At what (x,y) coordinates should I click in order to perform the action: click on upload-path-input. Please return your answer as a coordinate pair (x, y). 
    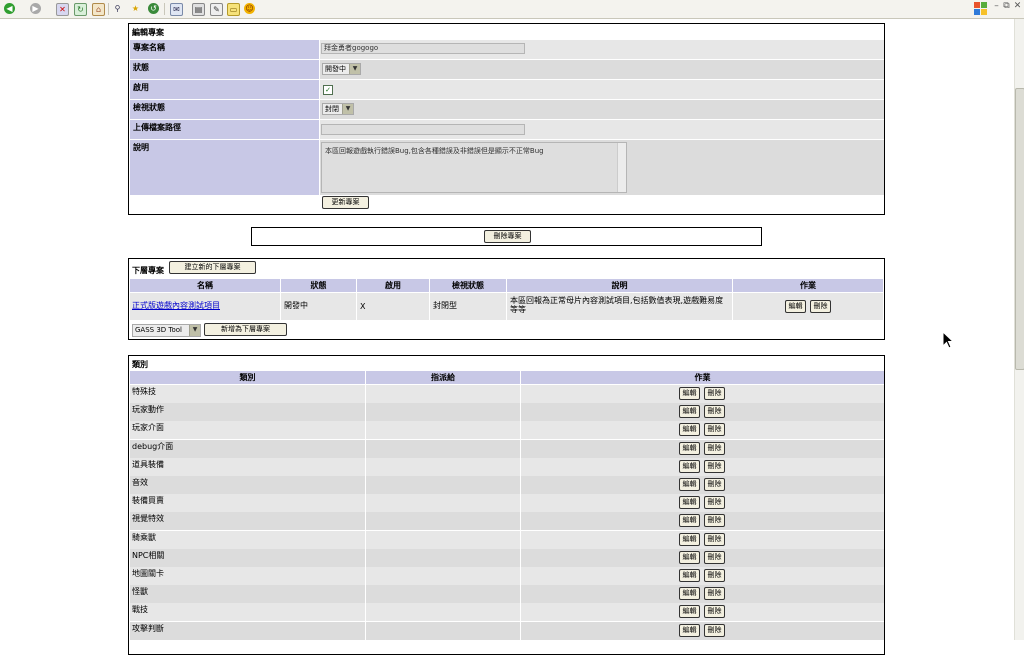
    Looking at the image, I should click on (423, 129).